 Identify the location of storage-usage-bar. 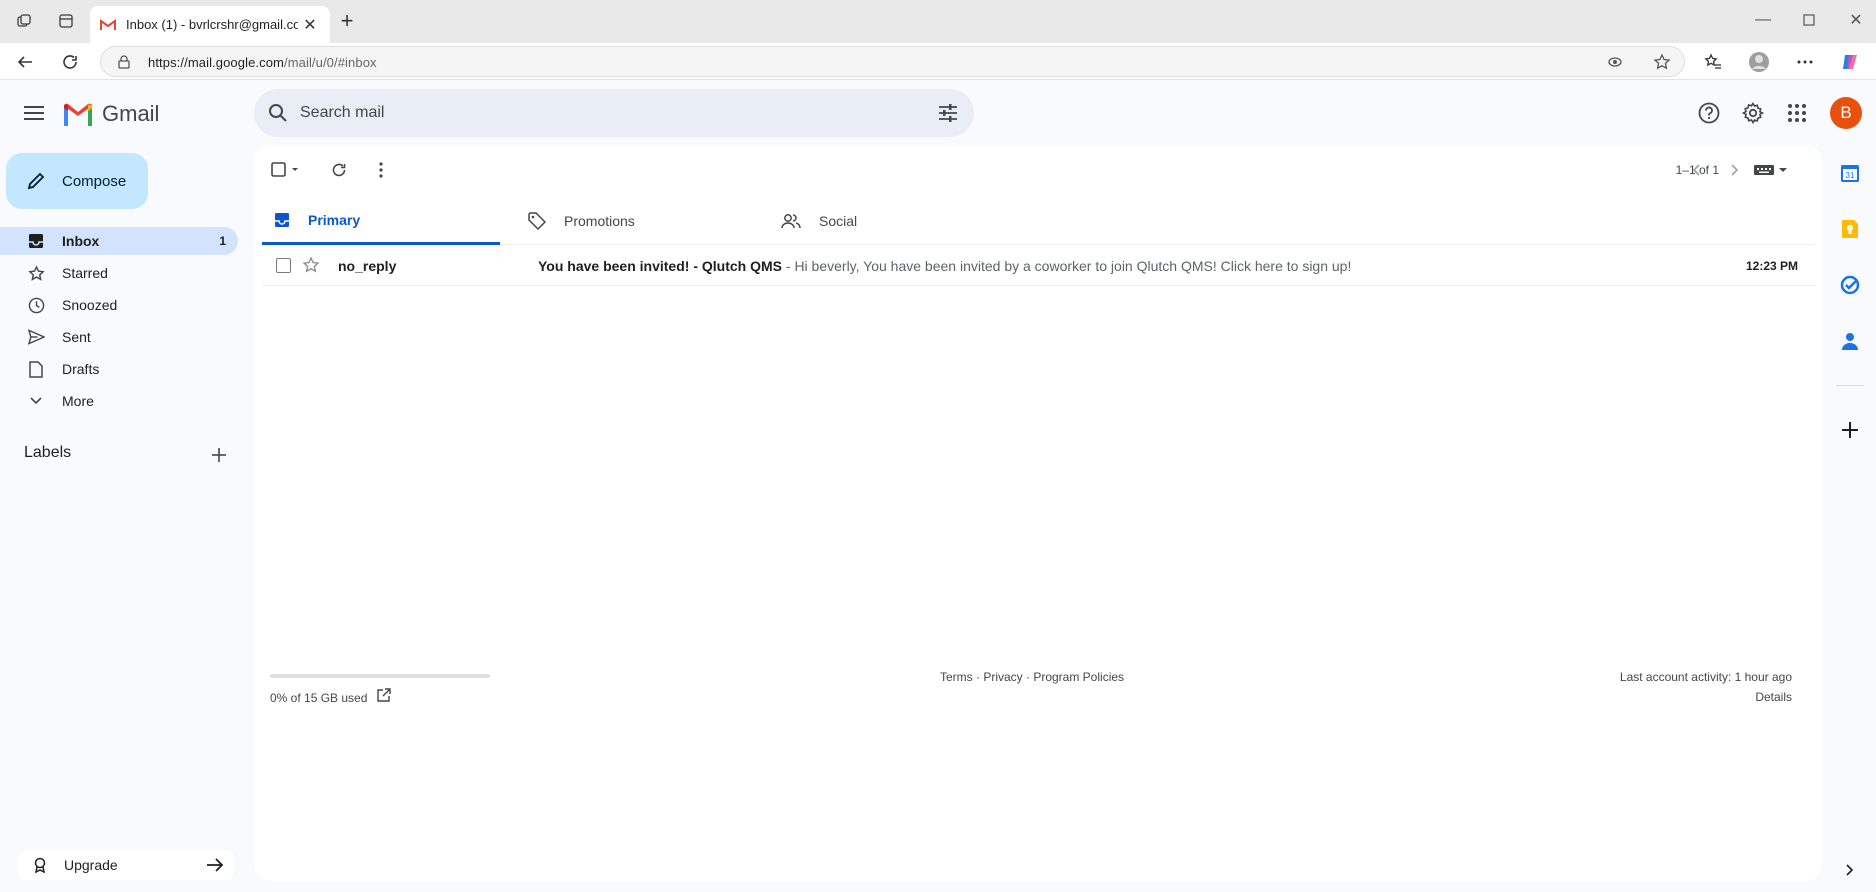
(380, 676).